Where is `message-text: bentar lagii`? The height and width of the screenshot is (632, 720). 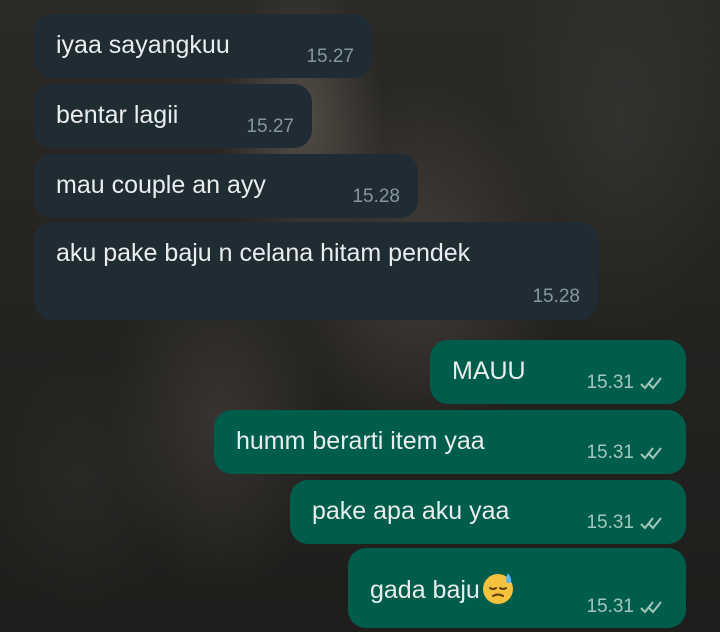
message-text: bentar lagii is located at coordinates (117, 115).